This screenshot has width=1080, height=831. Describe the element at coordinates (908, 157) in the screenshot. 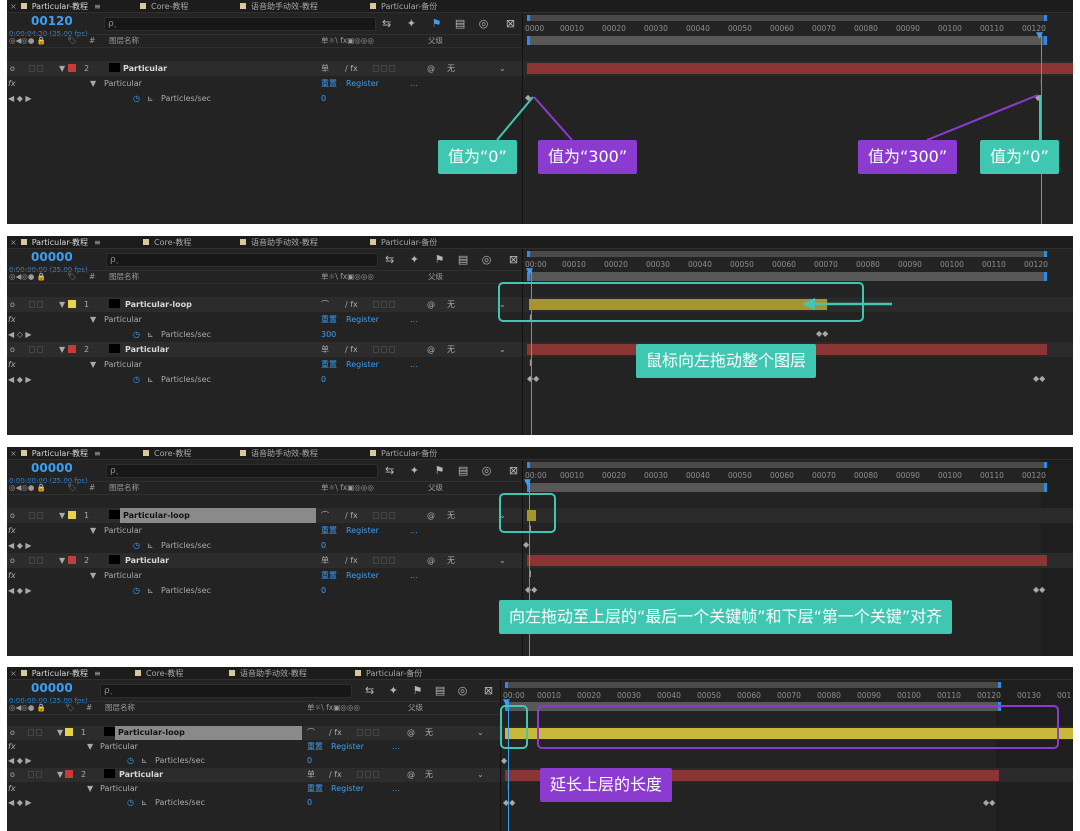

I see `callout-value-300-end: 值为“300”` at that location.